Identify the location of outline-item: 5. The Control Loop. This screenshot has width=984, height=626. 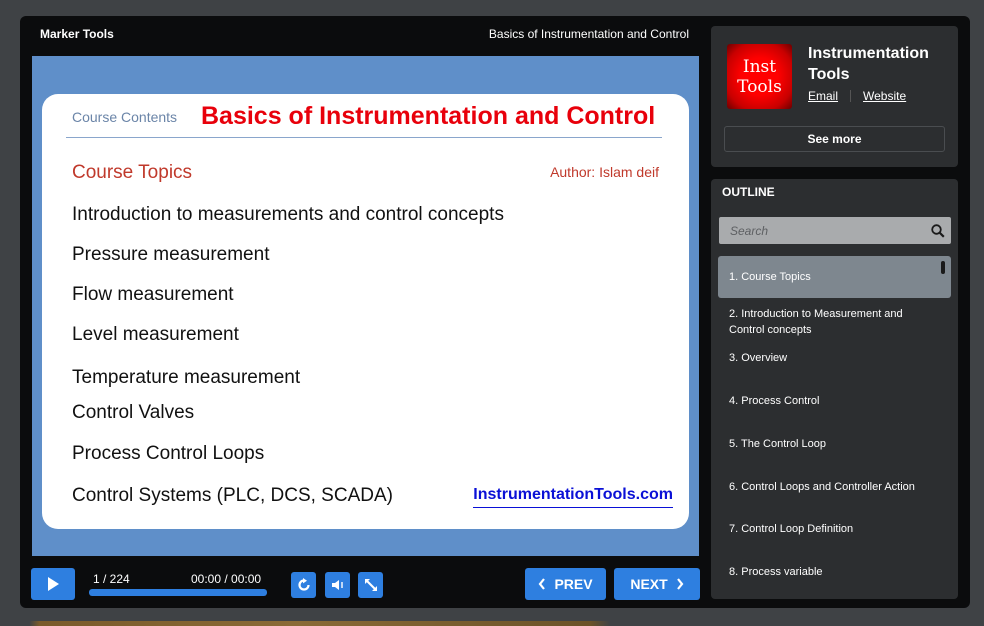
(834, 434).